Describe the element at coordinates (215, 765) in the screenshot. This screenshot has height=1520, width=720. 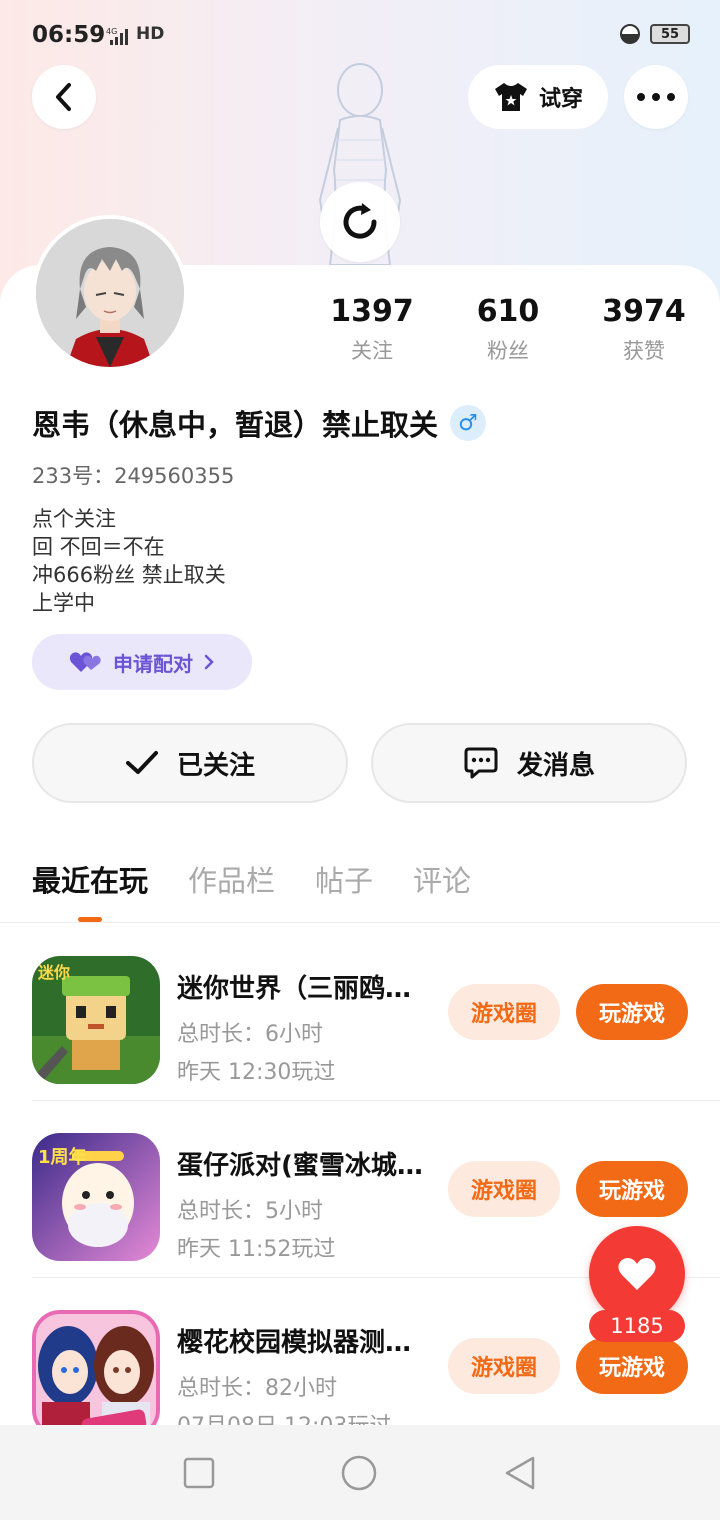
I see `followed-label: 已关注` at that location.